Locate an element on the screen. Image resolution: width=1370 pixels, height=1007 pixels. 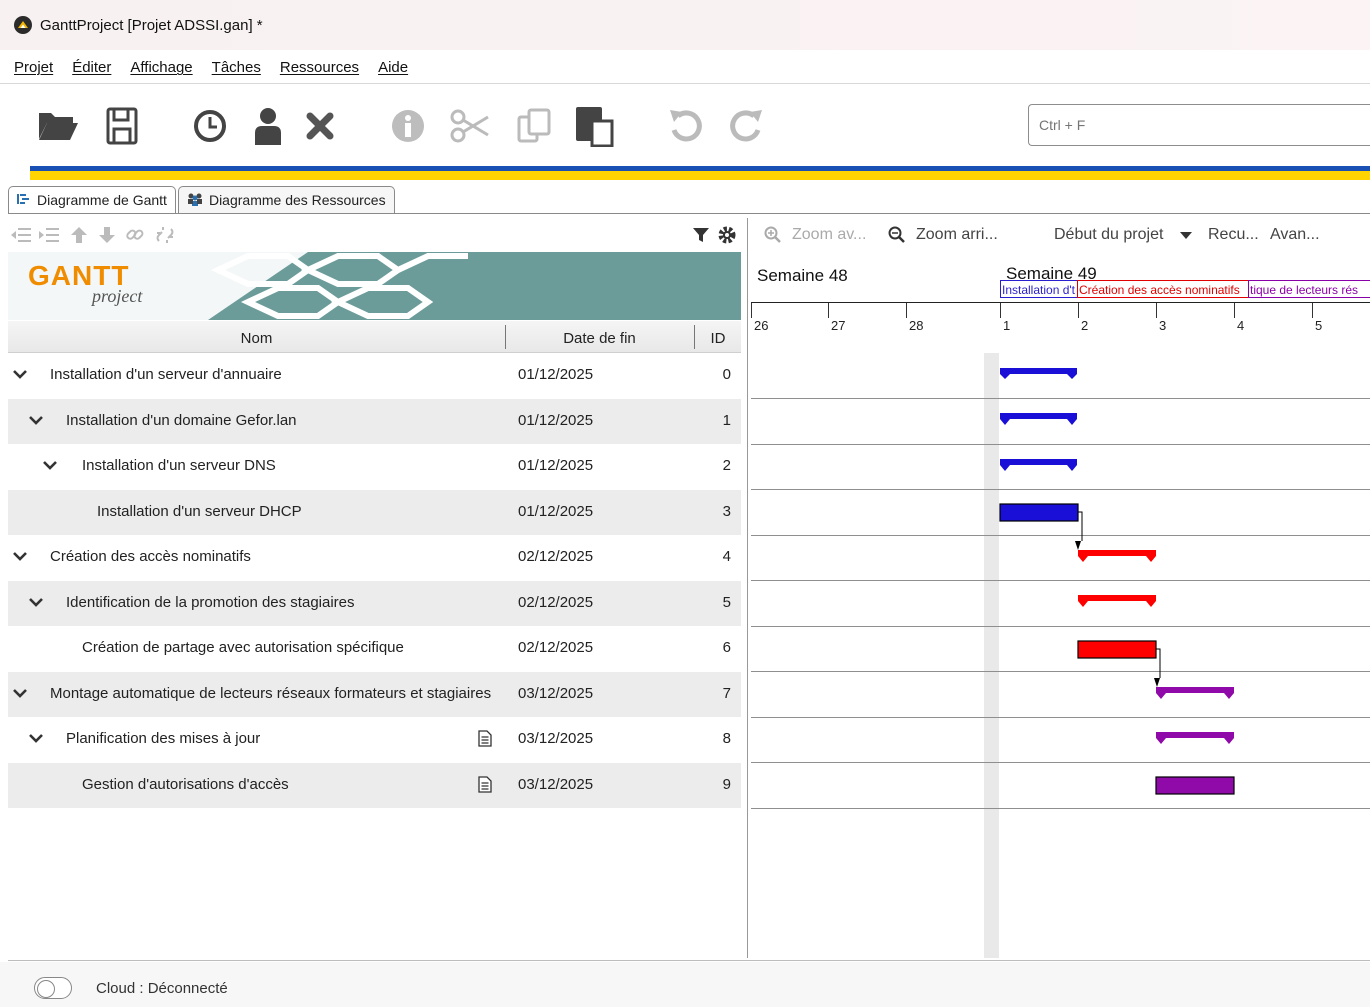
cloud-status: Cloud : Déconnecté is located at coordinates (162, 988).